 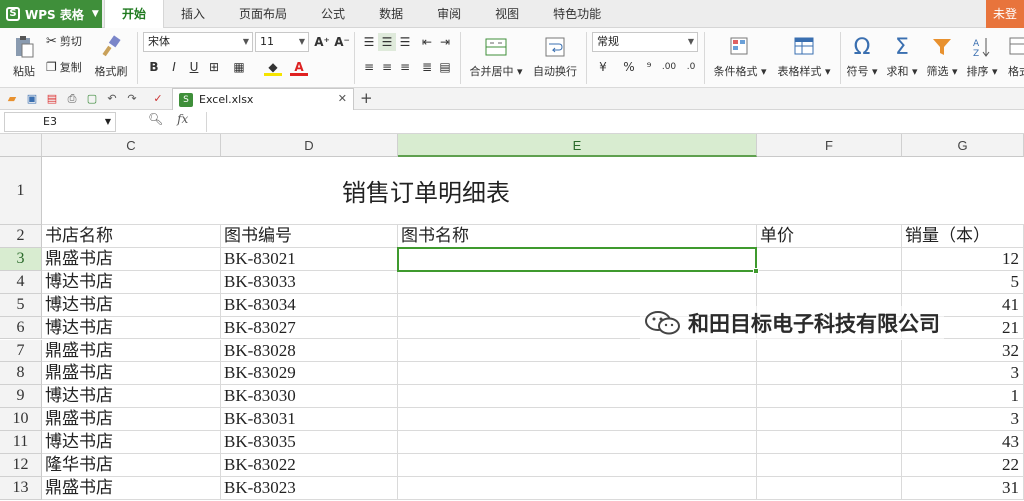 I want to click on underline-button: U, so click(x=194, y=67).